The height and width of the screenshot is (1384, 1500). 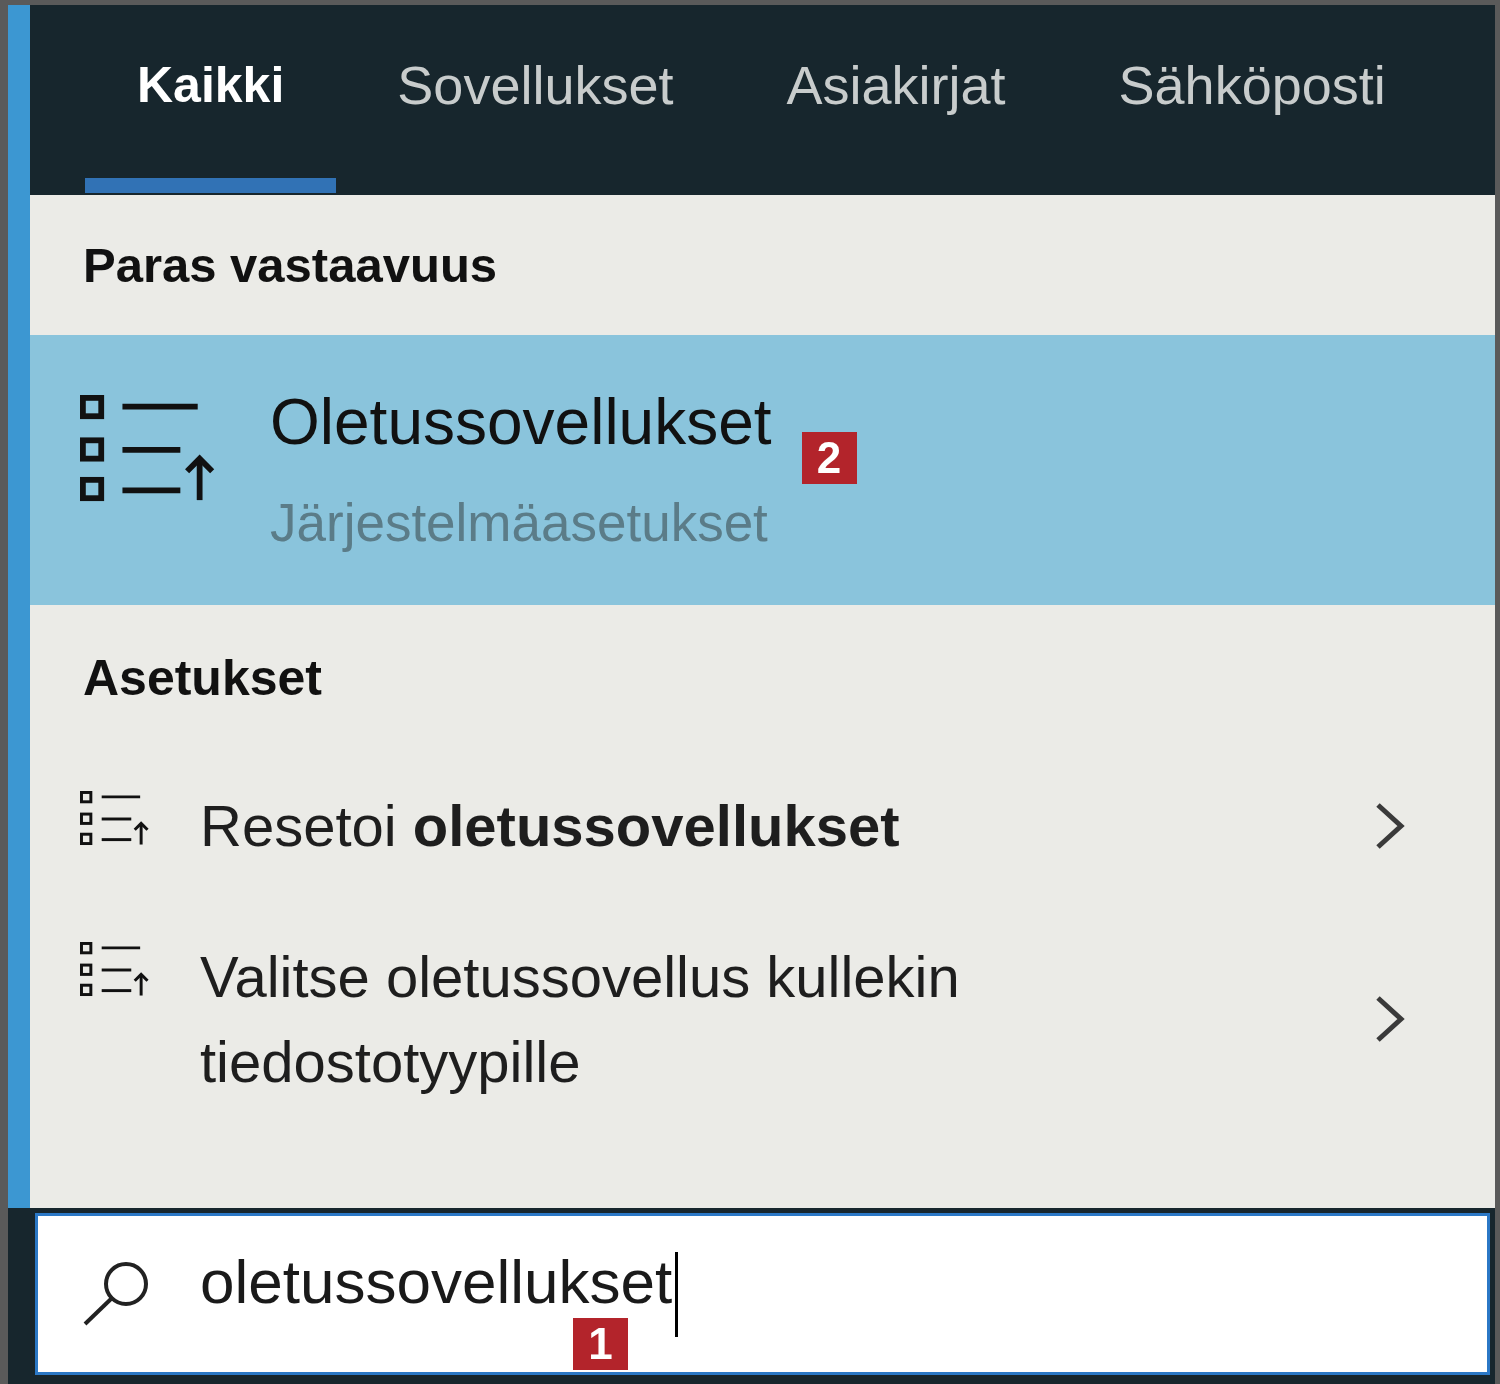 What do you see at coordinates (762, 825) in the screenshot?
I see `settings-result-item: Resetoi oletussovellukset` at bounding box center [762, 825].